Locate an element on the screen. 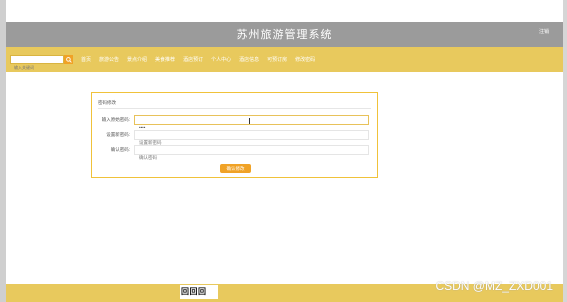 The image size is (567, 302). panel-divider is located at coordinates (234, 108).